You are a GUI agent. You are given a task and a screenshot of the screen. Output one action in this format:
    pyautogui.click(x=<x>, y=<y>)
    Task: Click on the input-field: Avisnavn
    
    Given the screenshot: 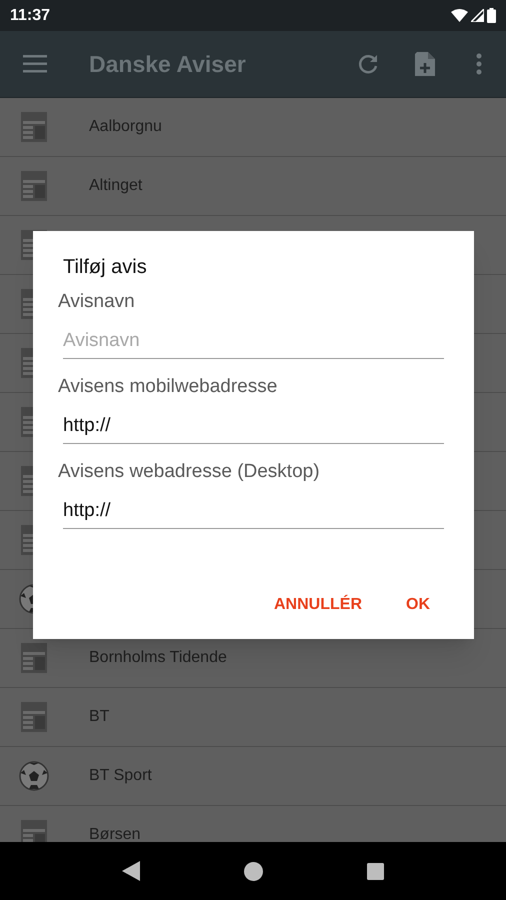 What is the action you would take?
    pyautogui.click(x=253, y=341)
    